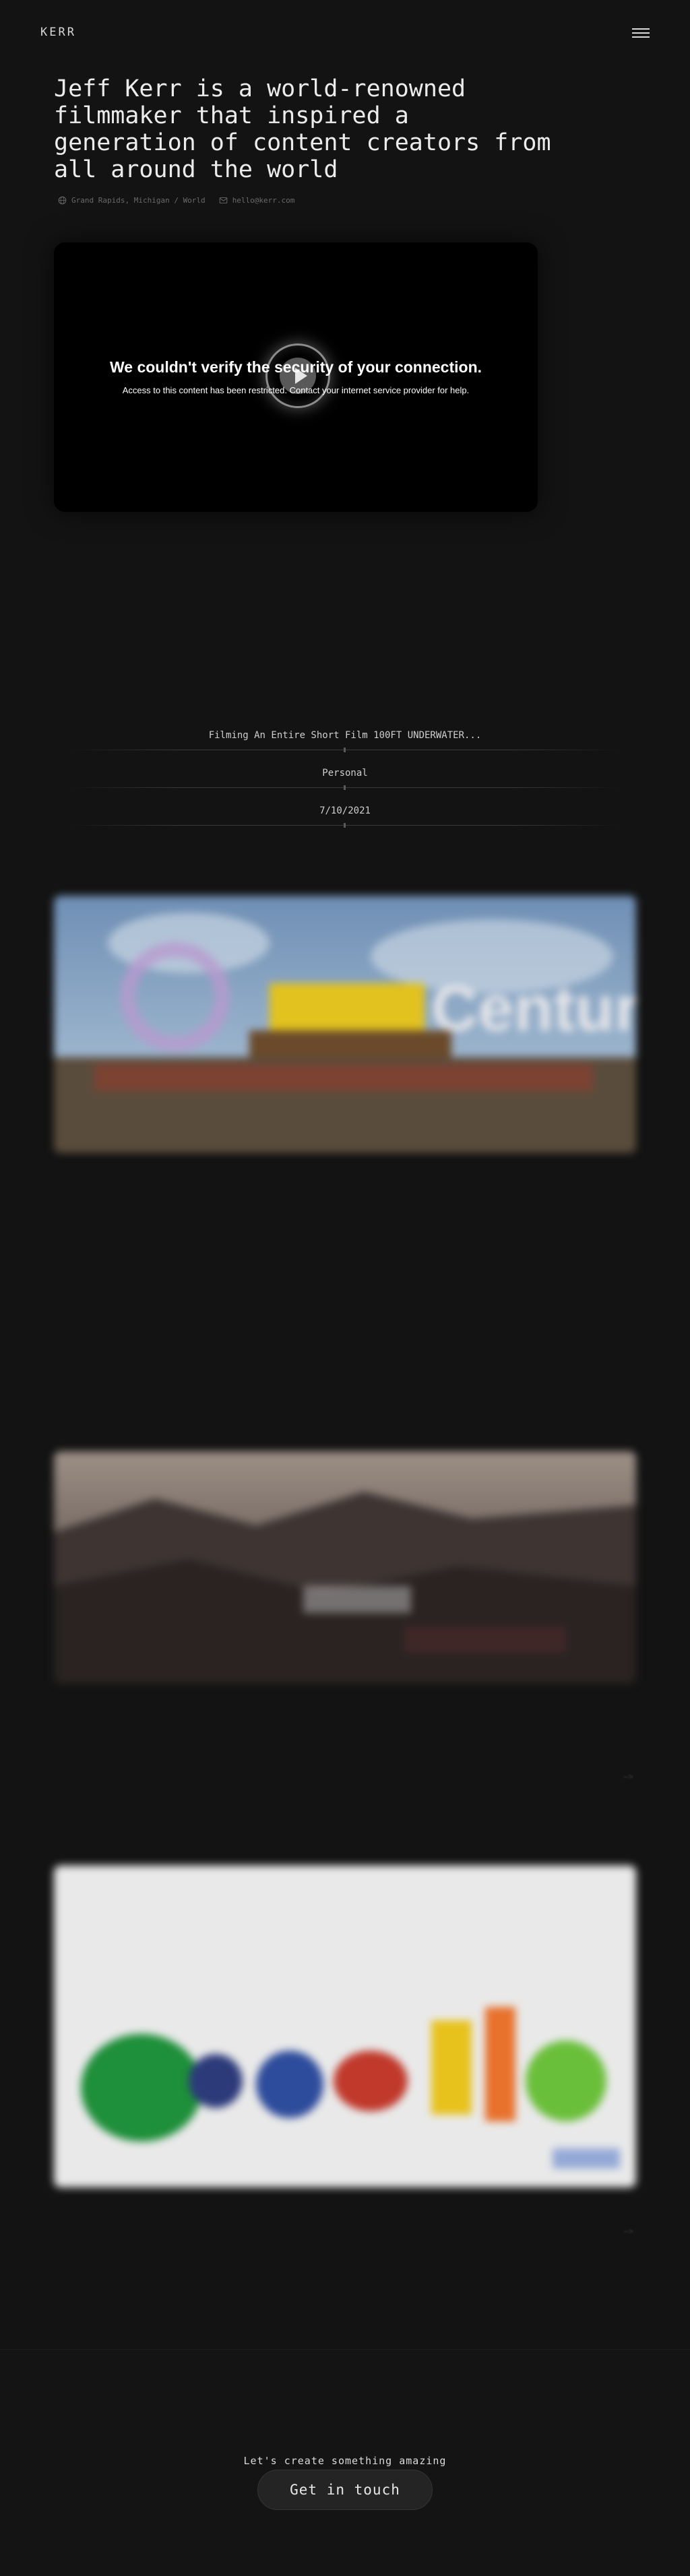 The image size is (690, 2576). I want to click on cta-text: Let's create something amazing, so click(345, 2461).